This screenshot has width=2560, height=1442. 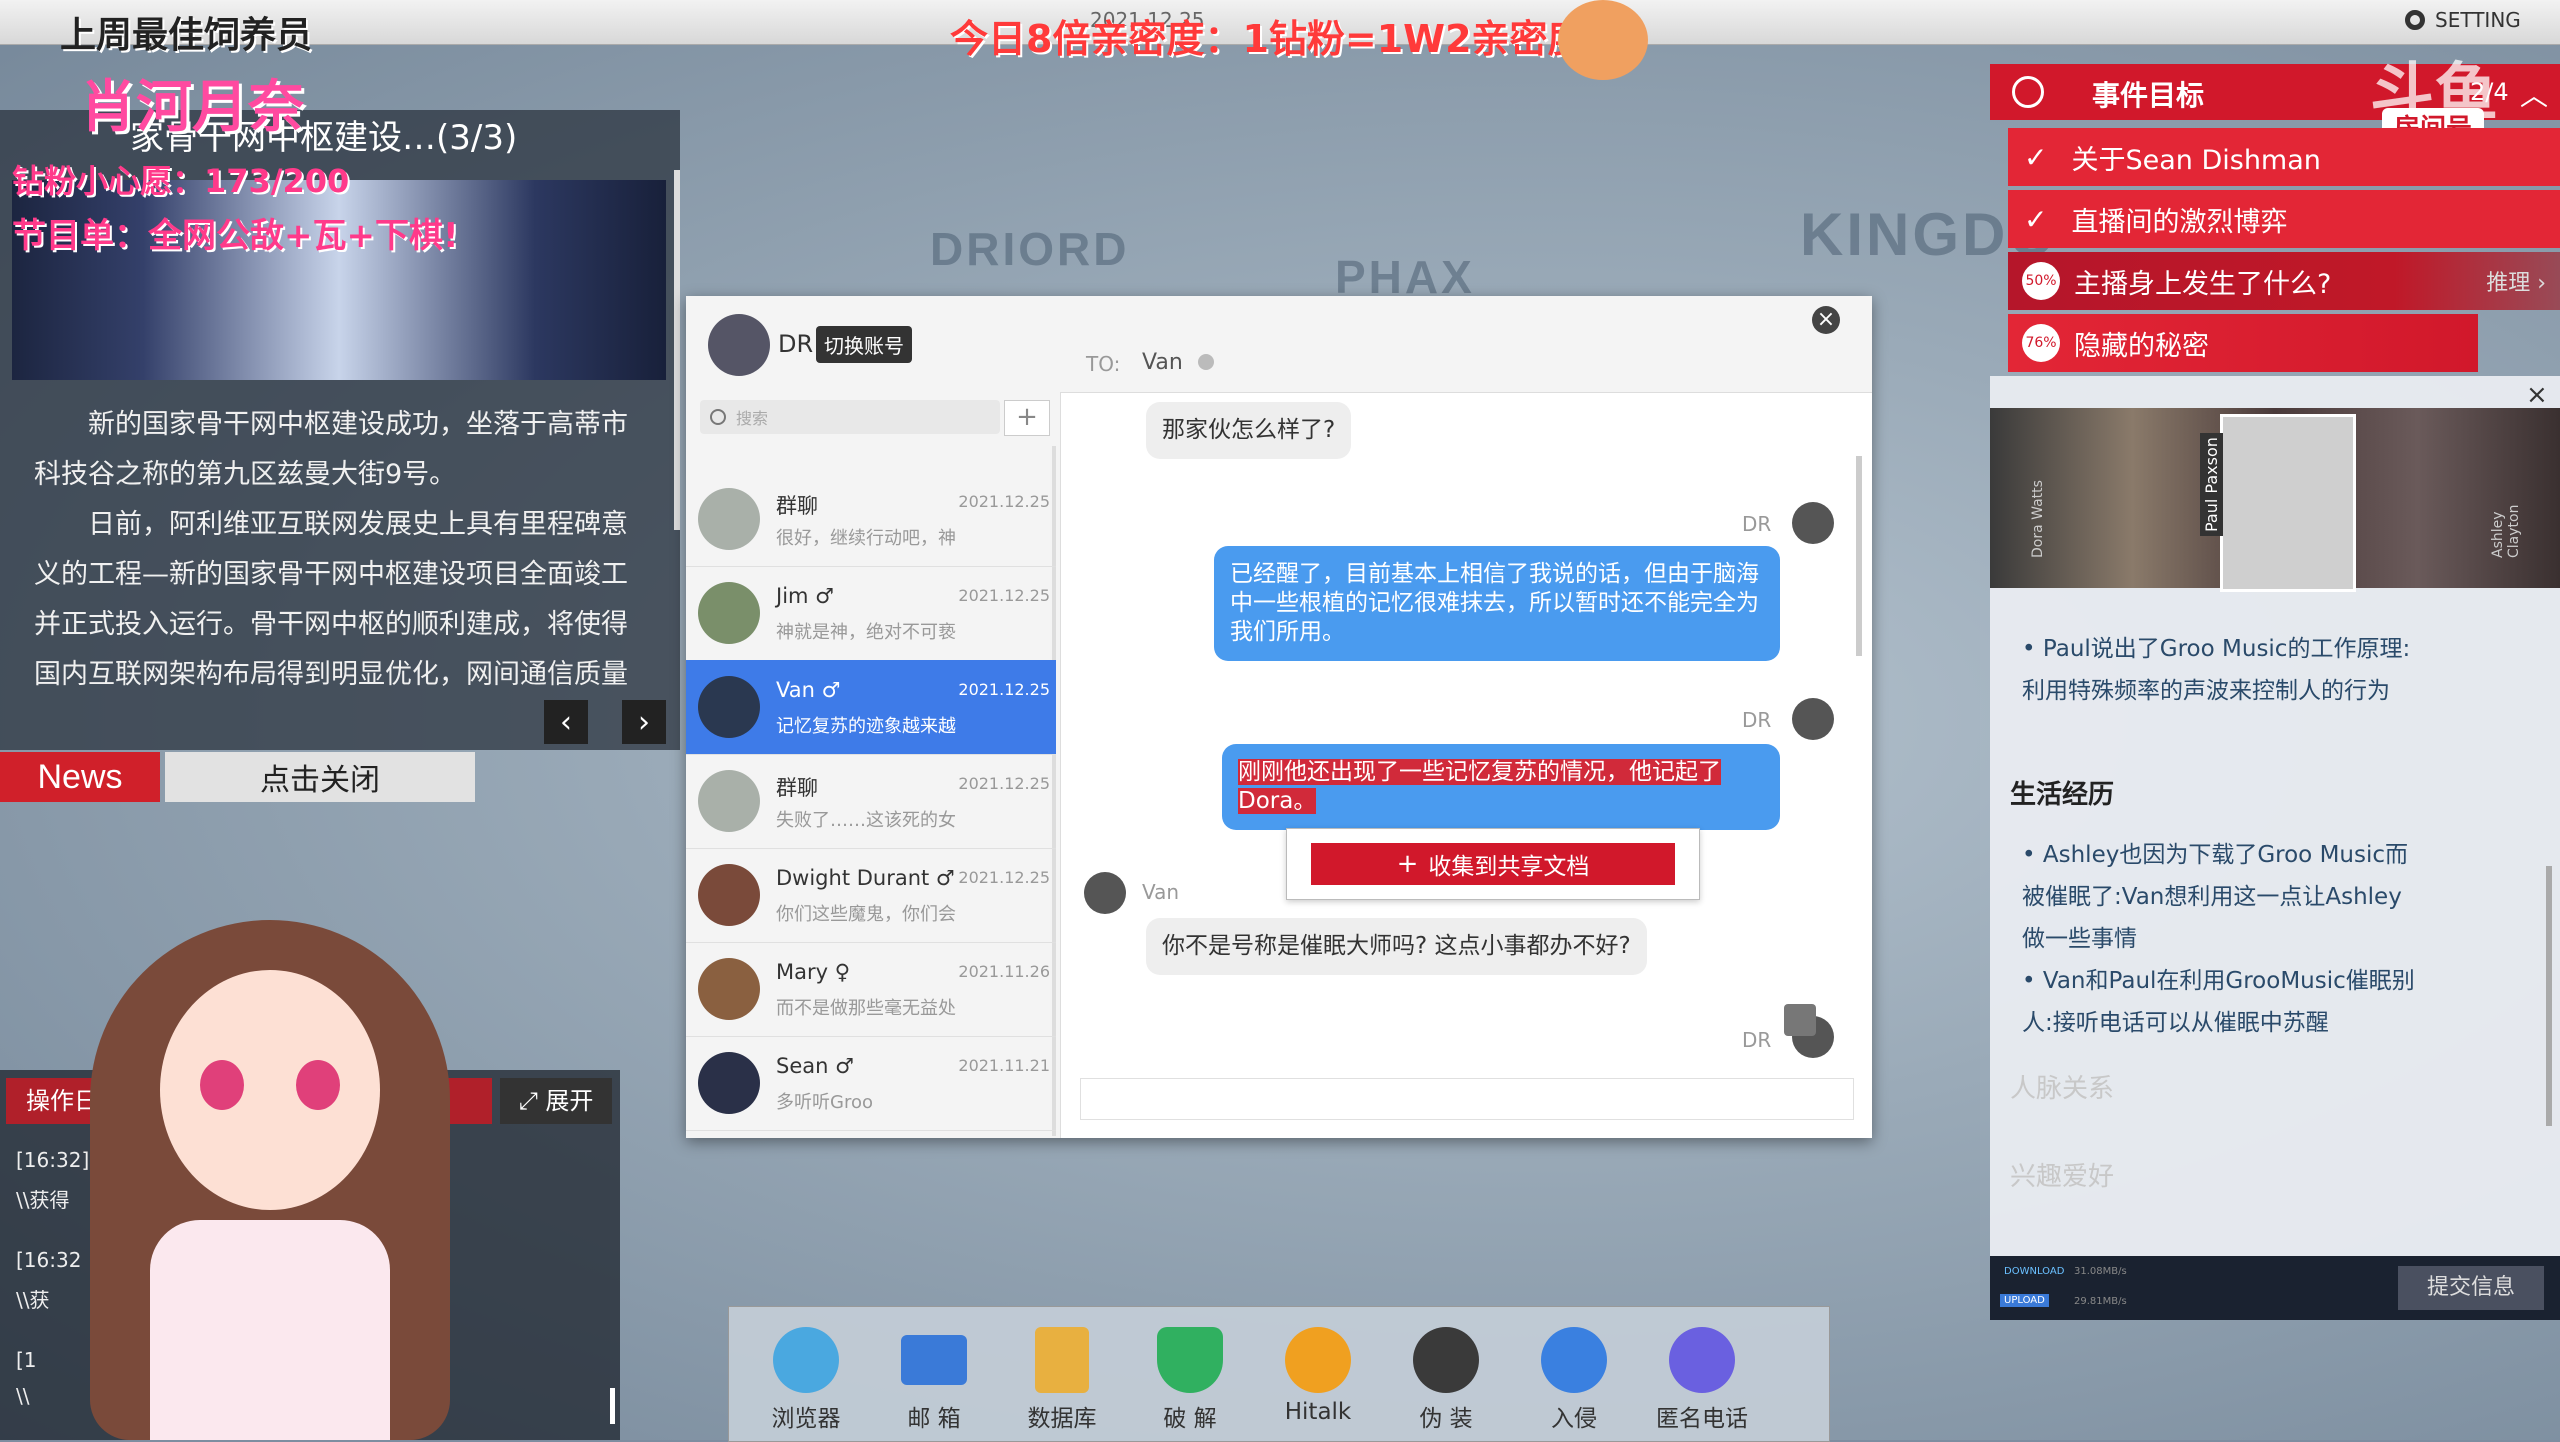 I want to click on news-tab: News, so click(x=80, y=777).